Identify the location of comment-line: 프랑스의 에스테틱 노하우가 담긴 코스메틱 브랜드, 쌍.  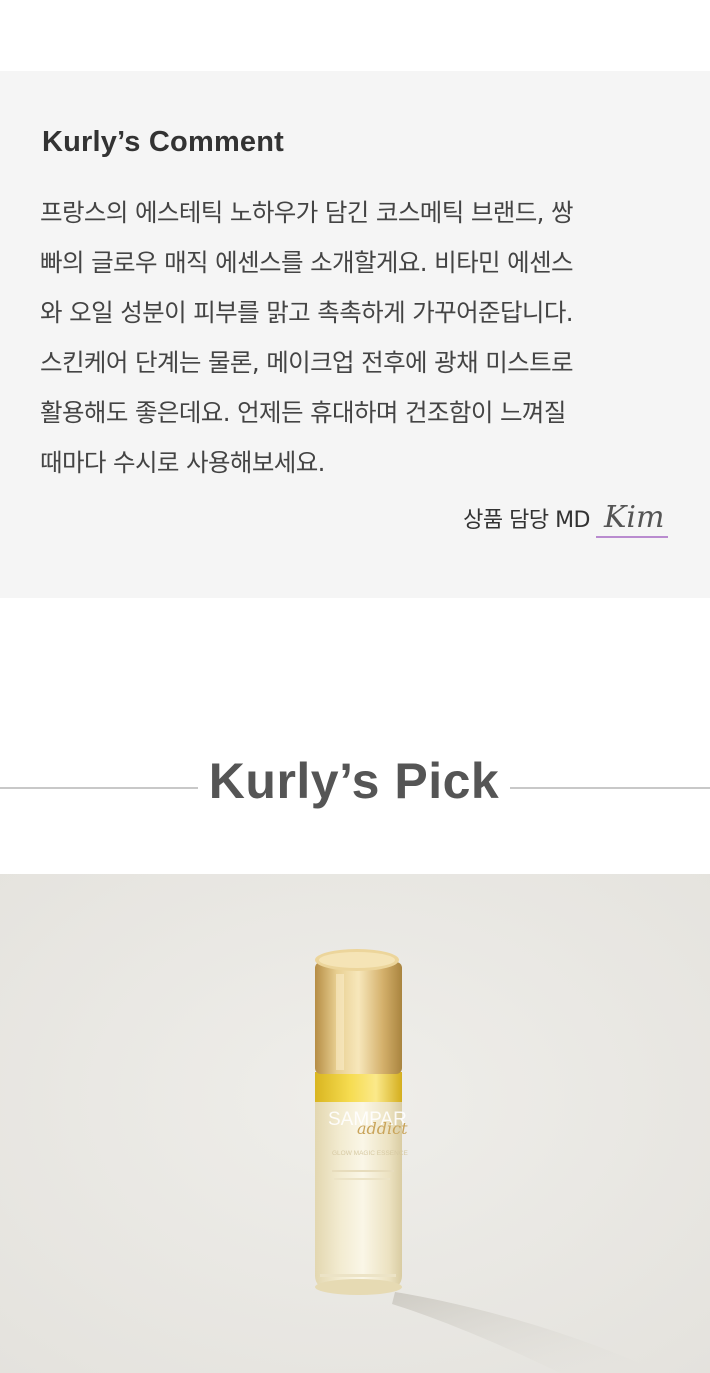
(307, 212).